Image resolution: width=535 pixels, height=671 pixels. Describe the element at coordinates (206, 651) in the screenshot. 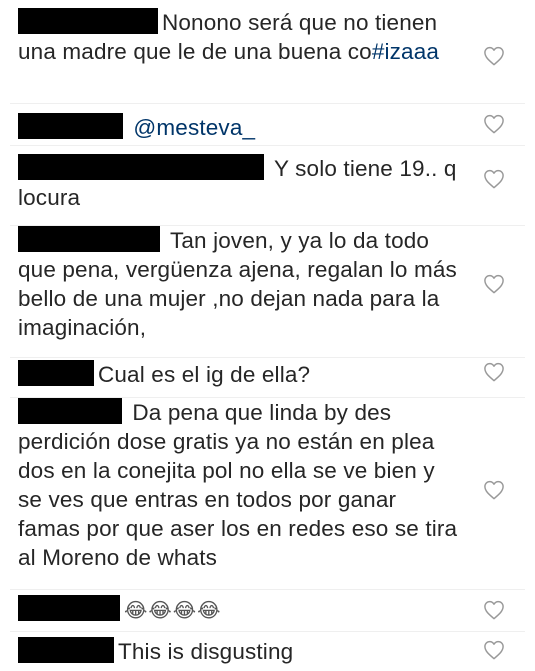

I see `comment-body: This is disgusting` at that location.